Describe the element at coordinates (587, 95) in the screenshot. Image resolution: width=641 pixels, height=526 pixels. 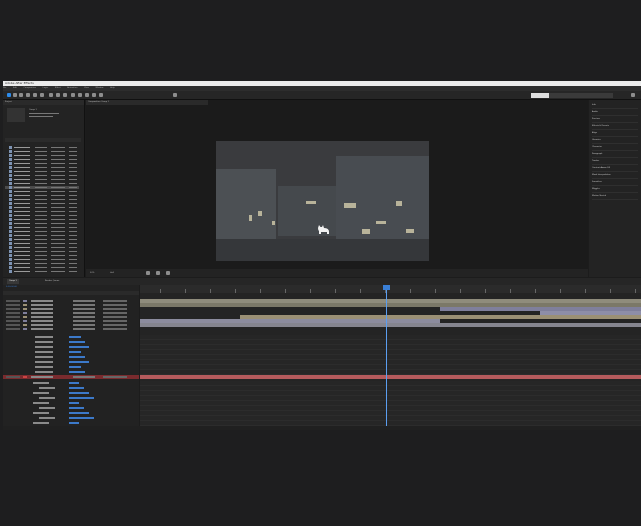
I see `workspace-small-screen-button` at that location.